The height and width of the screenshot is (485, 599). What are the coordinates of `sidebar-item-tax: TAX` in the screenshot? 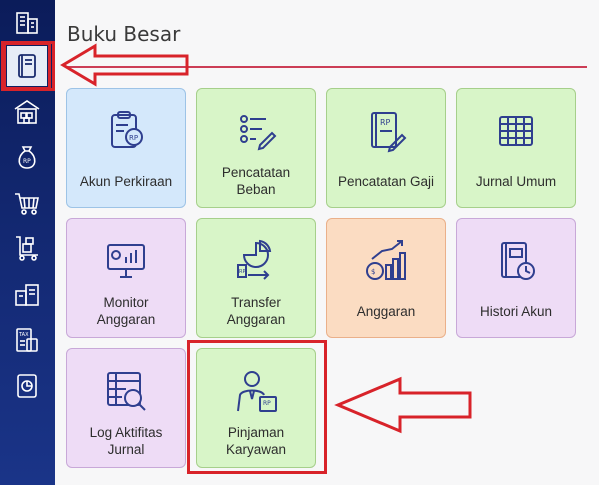 It's located at (27, 340).